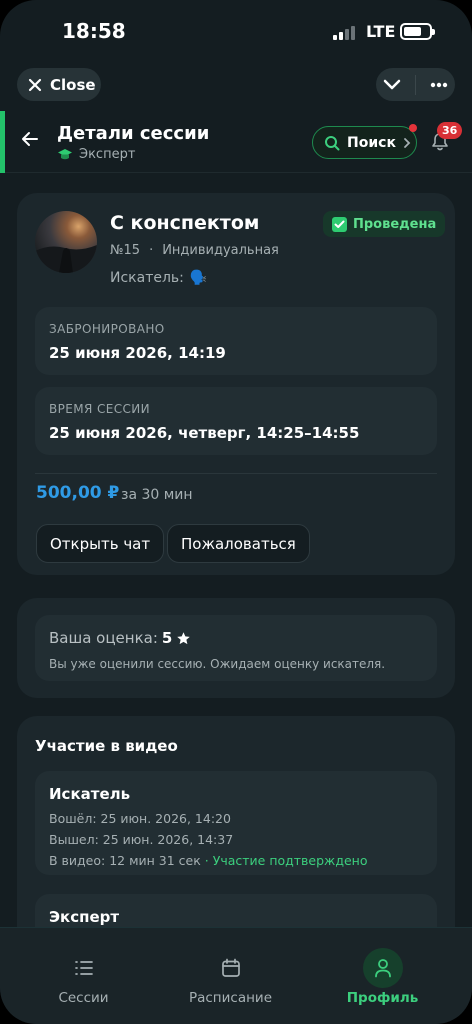 This screenshot has width=472, height=1024. What do you see at coordinates (100, 543) in the screenshot?
I see `open-chat-button: Открыть чат` at bounding box center [100, 543].